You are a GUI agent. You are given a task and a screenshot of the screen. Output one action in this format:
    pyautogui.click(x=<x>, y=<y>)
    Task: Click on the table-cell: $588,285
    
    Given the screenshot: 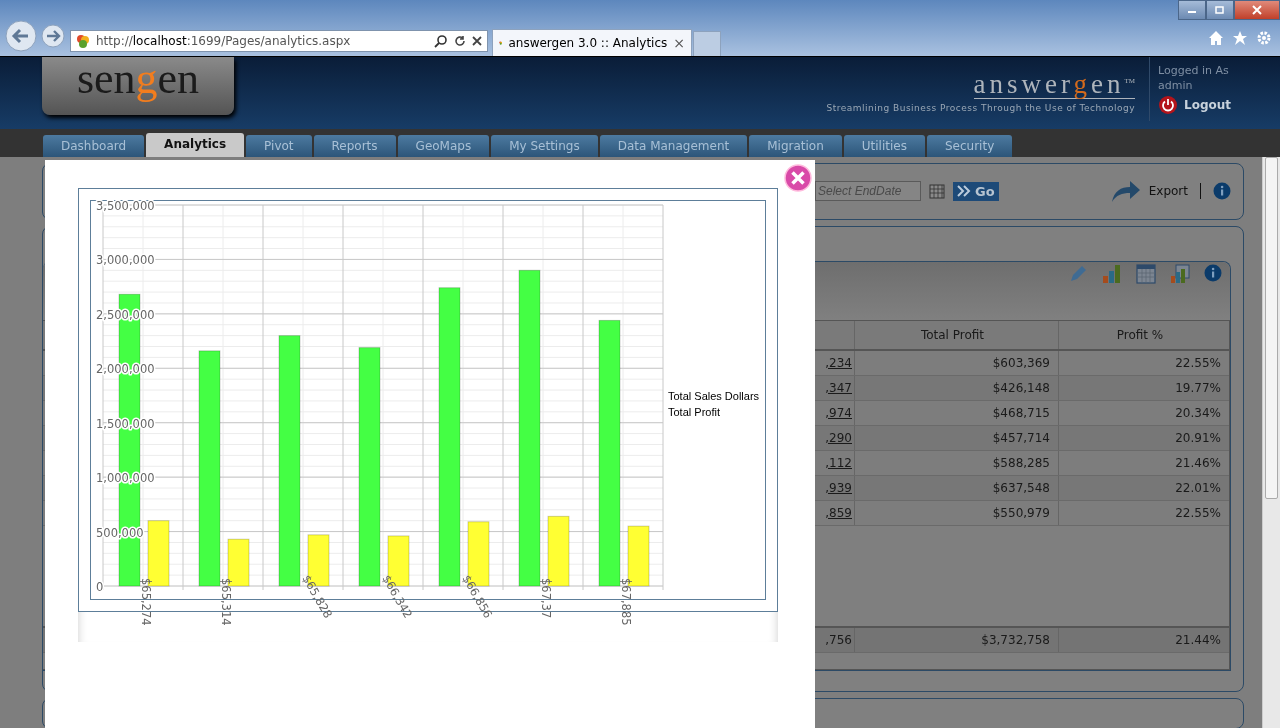 What is the action you would take?
    pyautogui.click(x=957, y=462)
    